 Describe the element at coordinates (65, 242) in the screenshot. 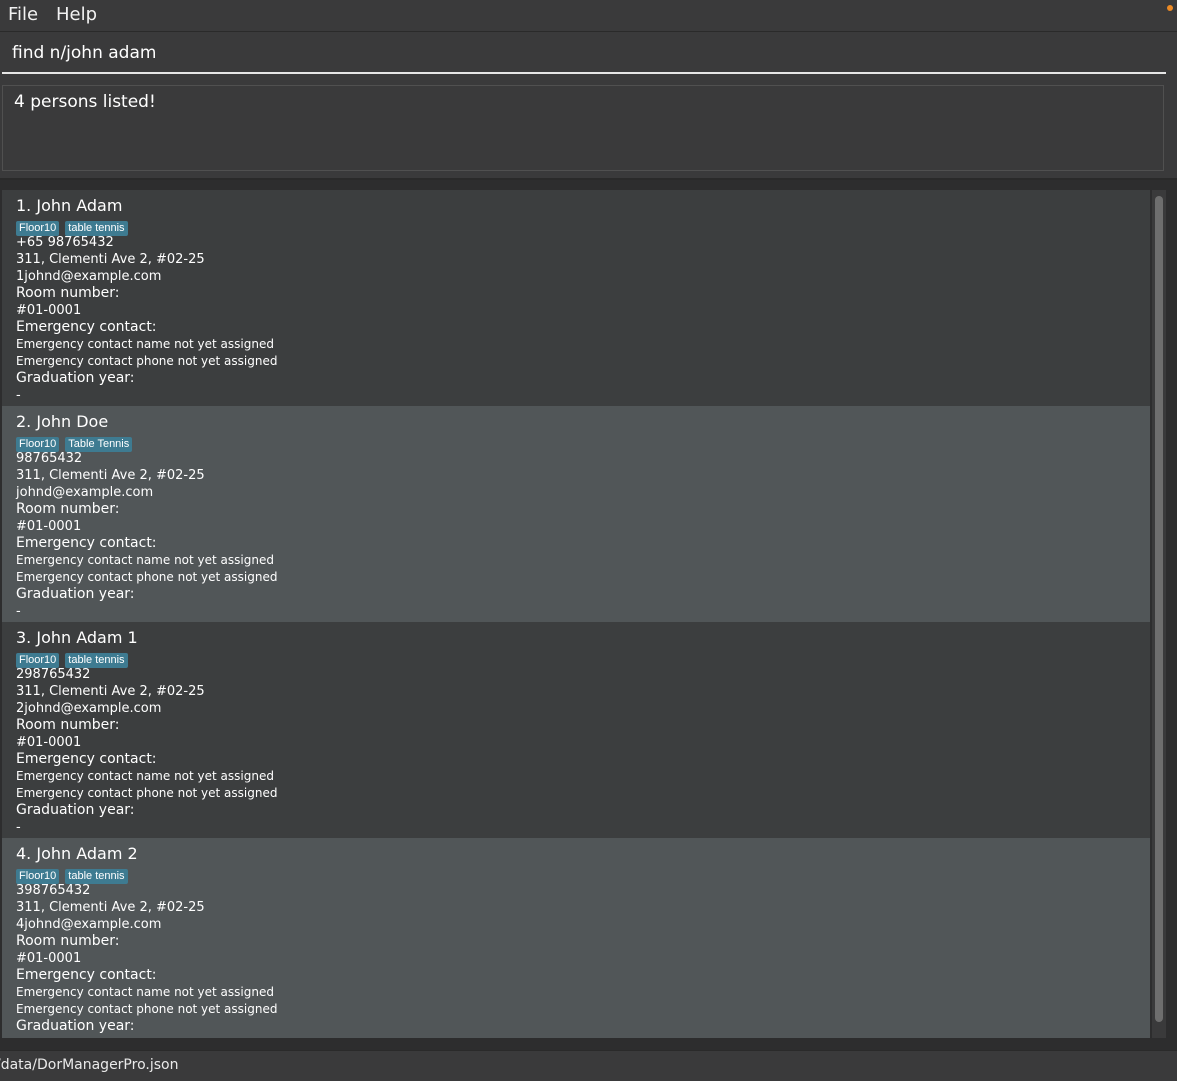

I see `person-phone: +65 98765432` at that location.